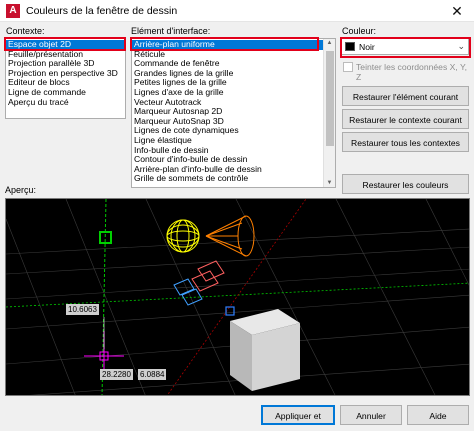 The width and height of the screenshot is (474, 431). I want to click on title-bar: A Couleurs de la fenêtre de dessin ✕, so click(237, 11).